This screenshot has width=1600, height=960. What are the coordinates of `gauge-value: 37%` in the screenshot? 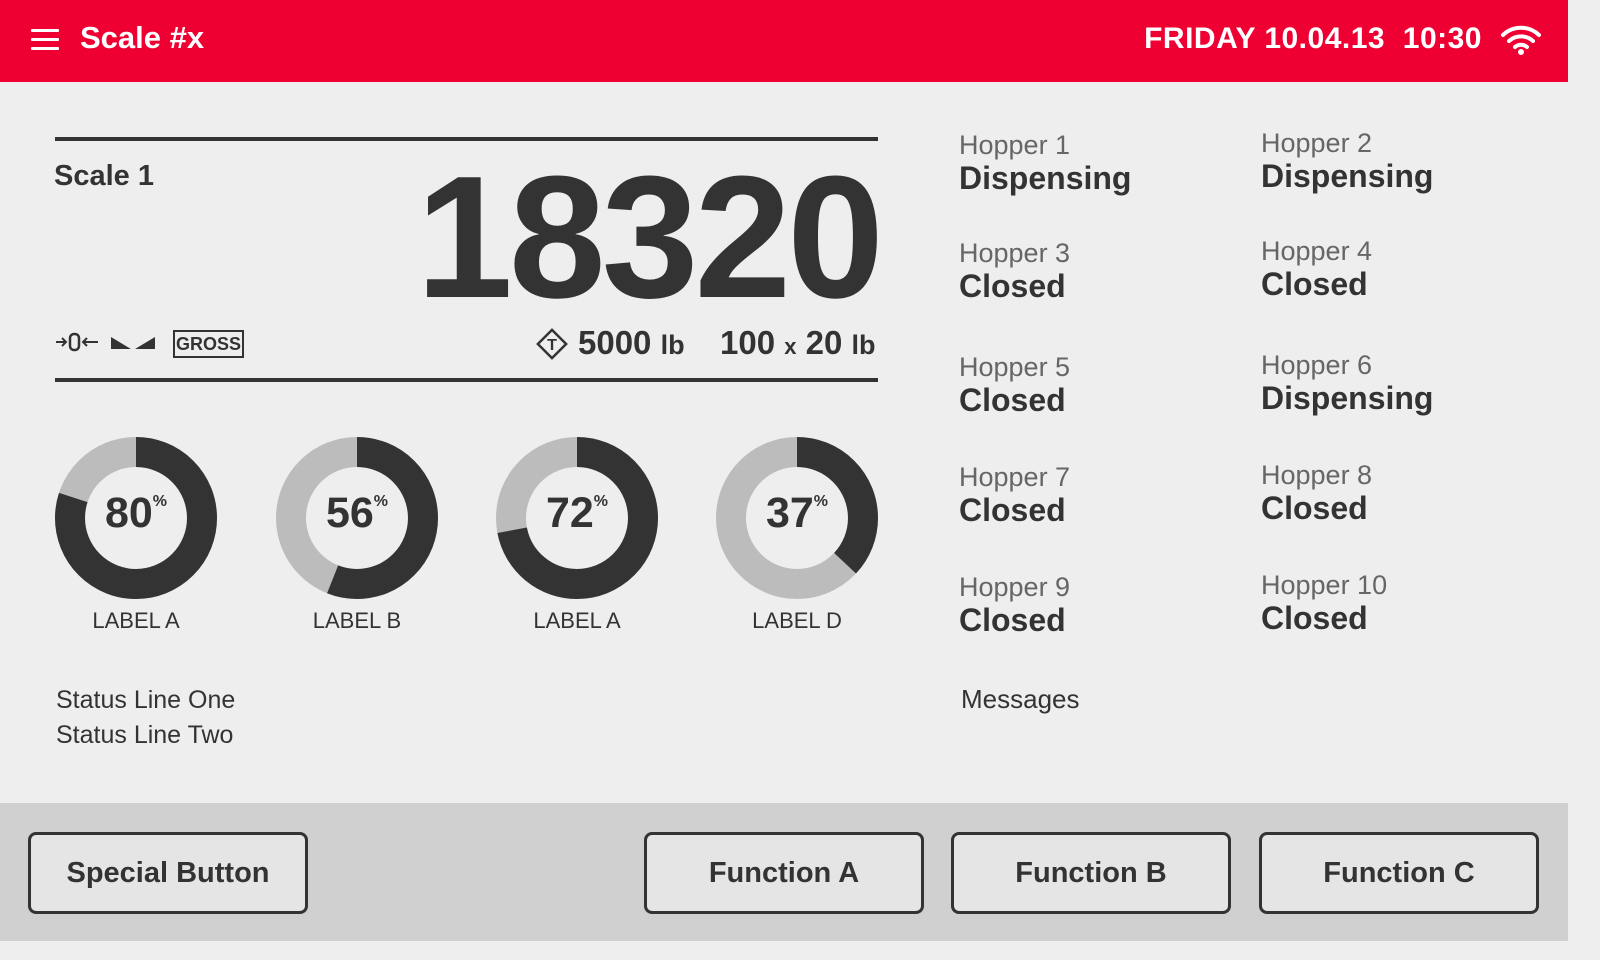 It's located at (797, 513).